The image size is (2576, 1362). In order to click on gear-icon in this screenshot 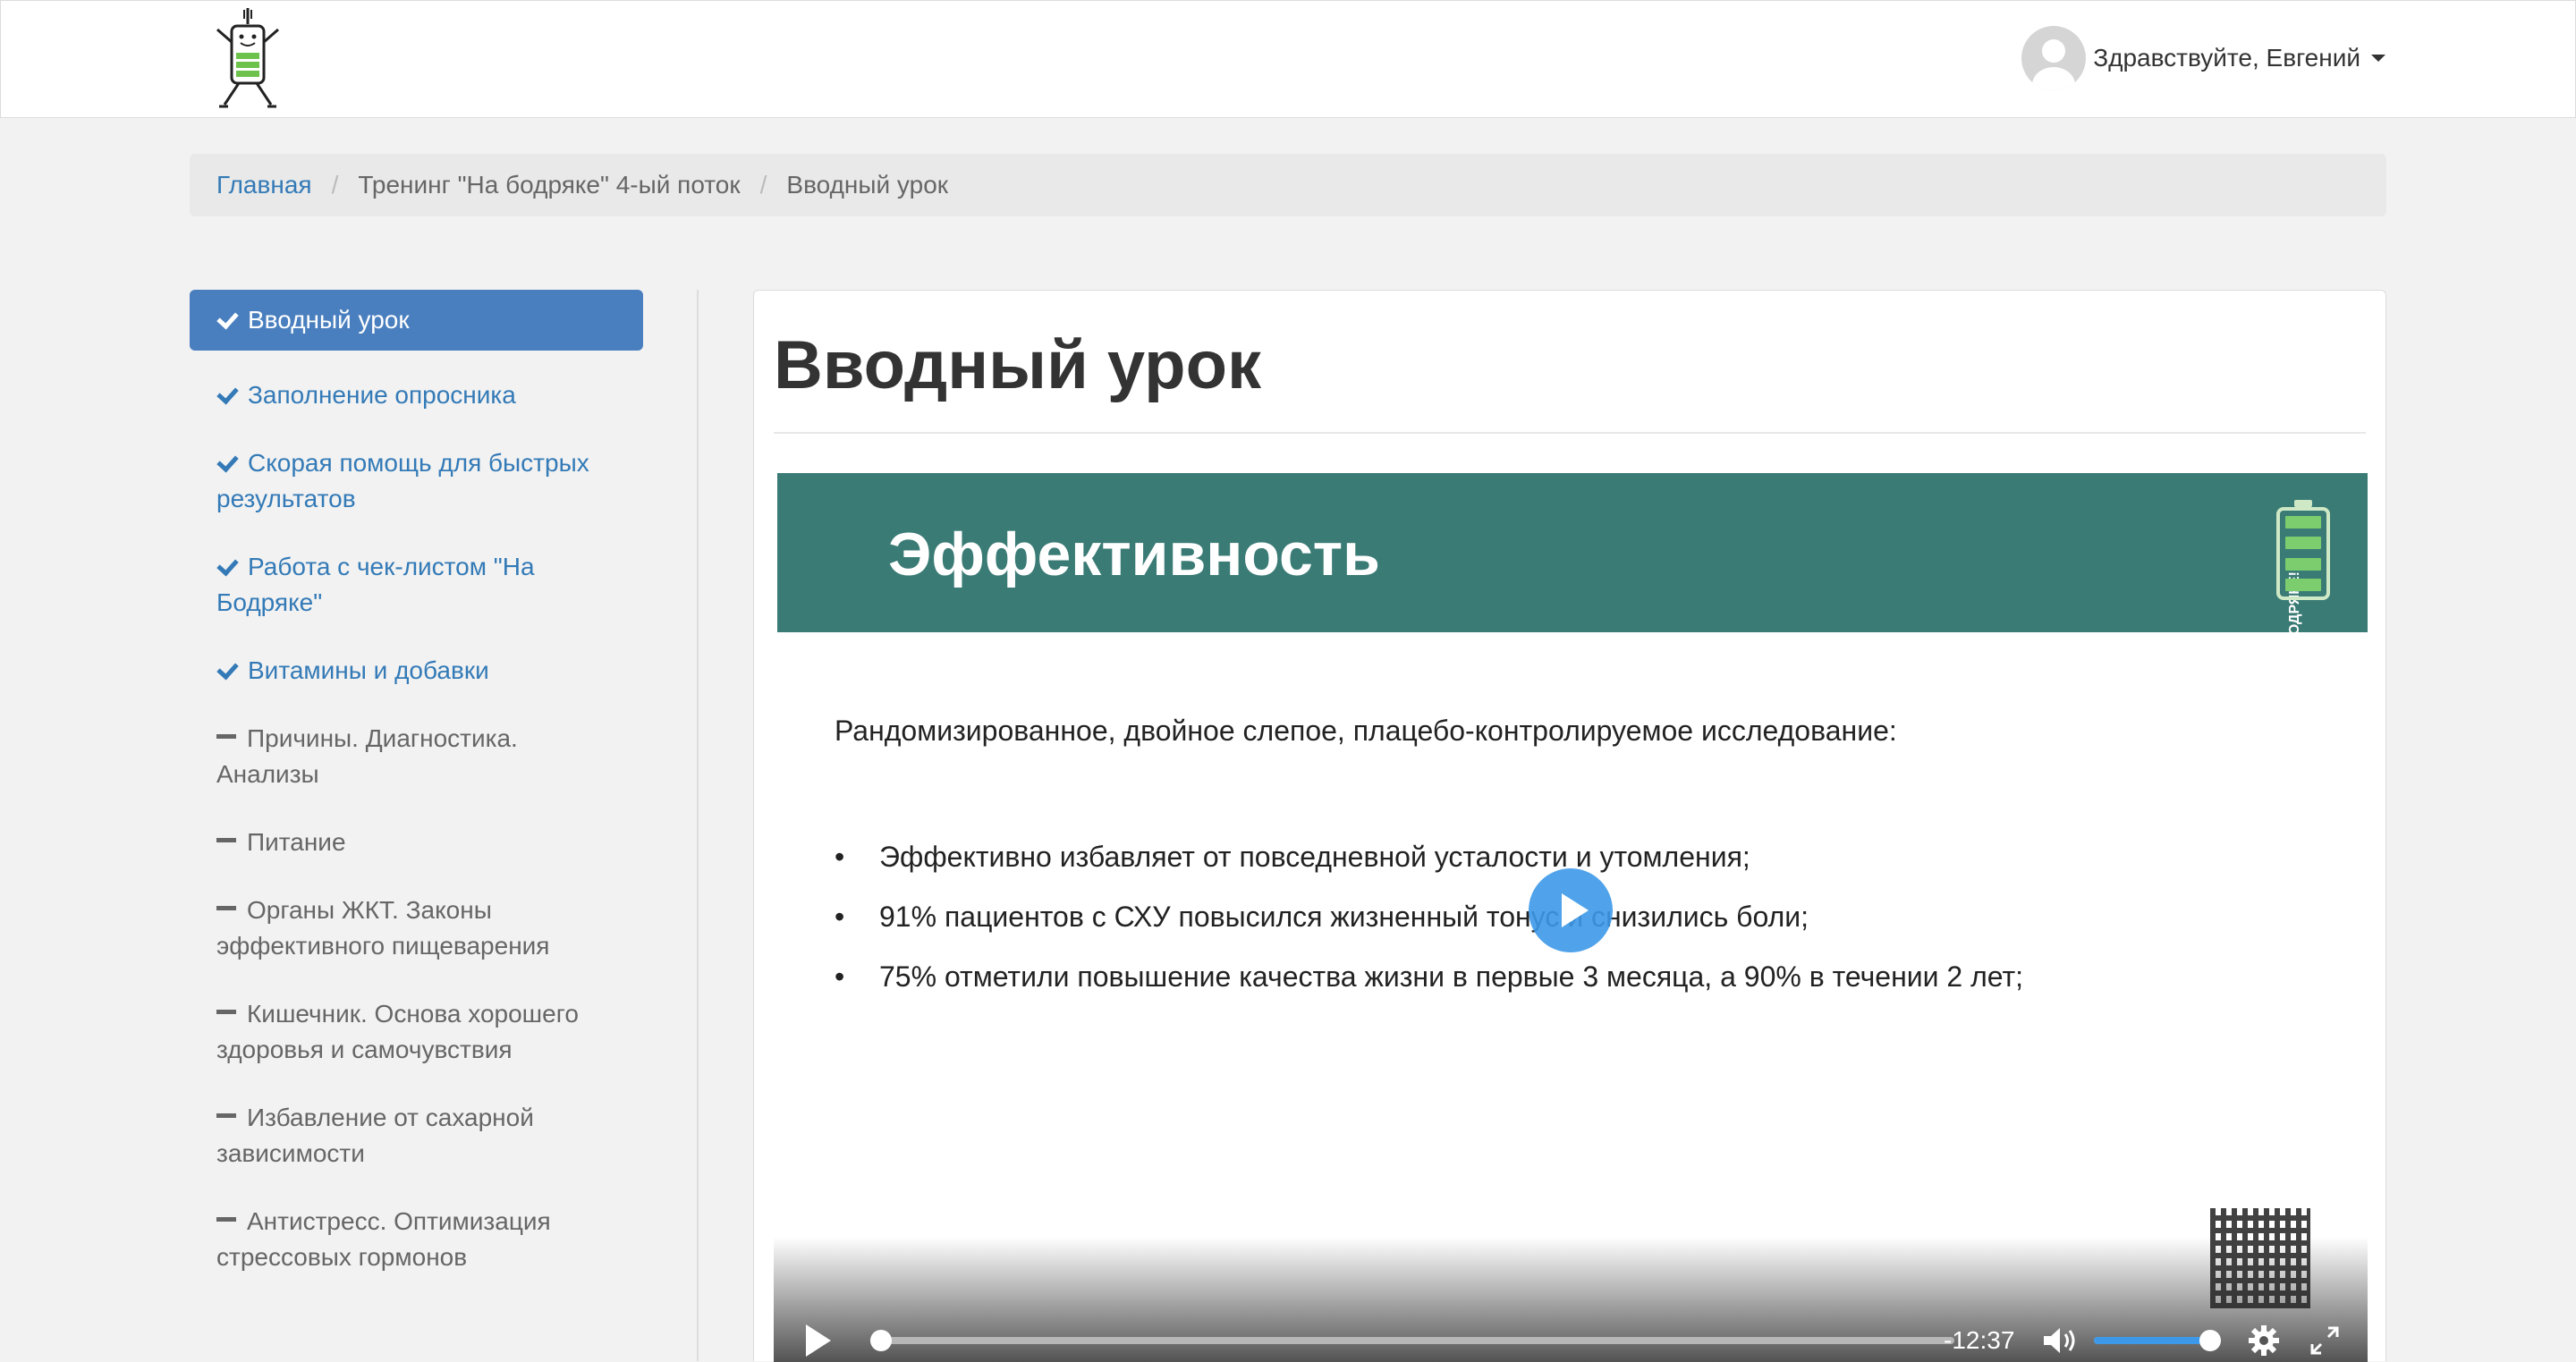, I will do `click(2264, 1340)`.